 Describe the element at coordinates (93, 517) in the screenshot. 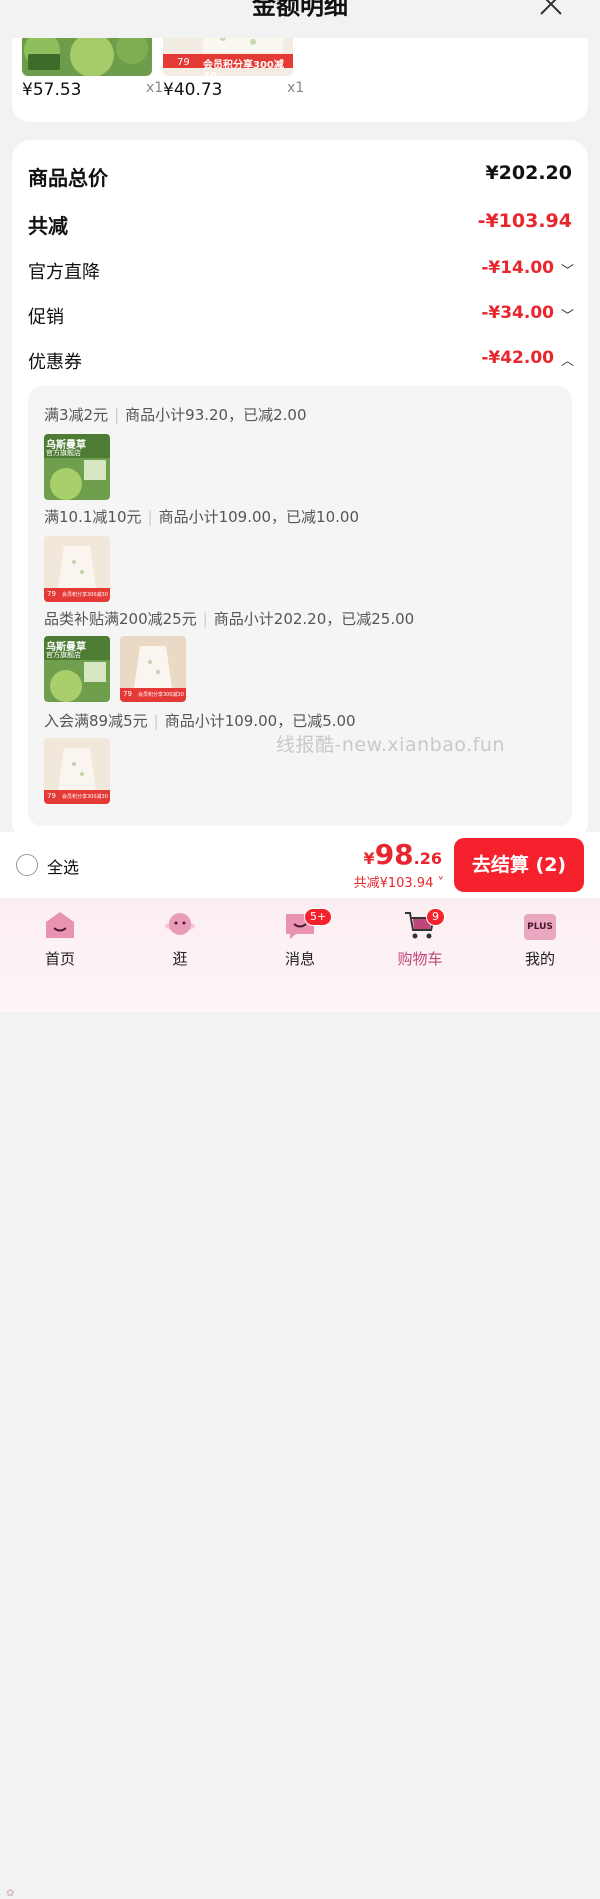

I see `promo-rule: 满10.1减10元` at that location.